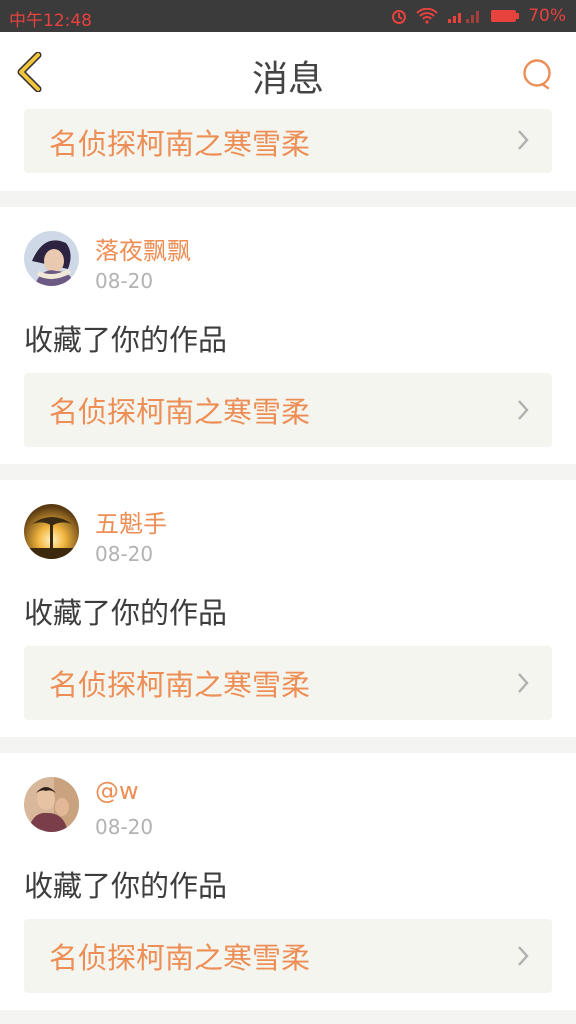 The width and height of the screenshot is (576, 1024). What do you see at coordinates (294, 535) in the screenshot?
I see `user-row: 五魁手 08-20` at bounding box center [294, 535].